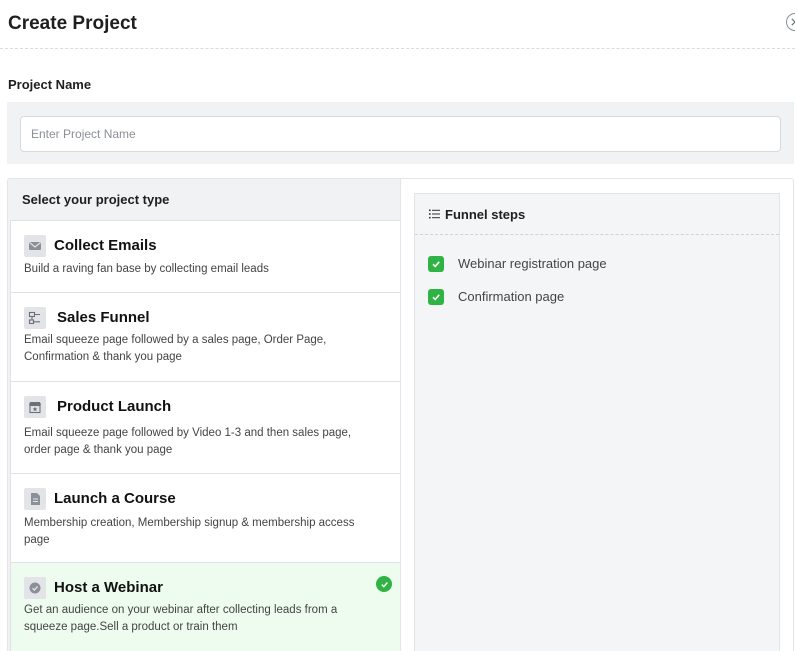 The height and width of the screenshot is (651, 795). What do you see at coordinates (793, 22) in the screenshot?
I see `close-icon` at bounding box center [793, 22].